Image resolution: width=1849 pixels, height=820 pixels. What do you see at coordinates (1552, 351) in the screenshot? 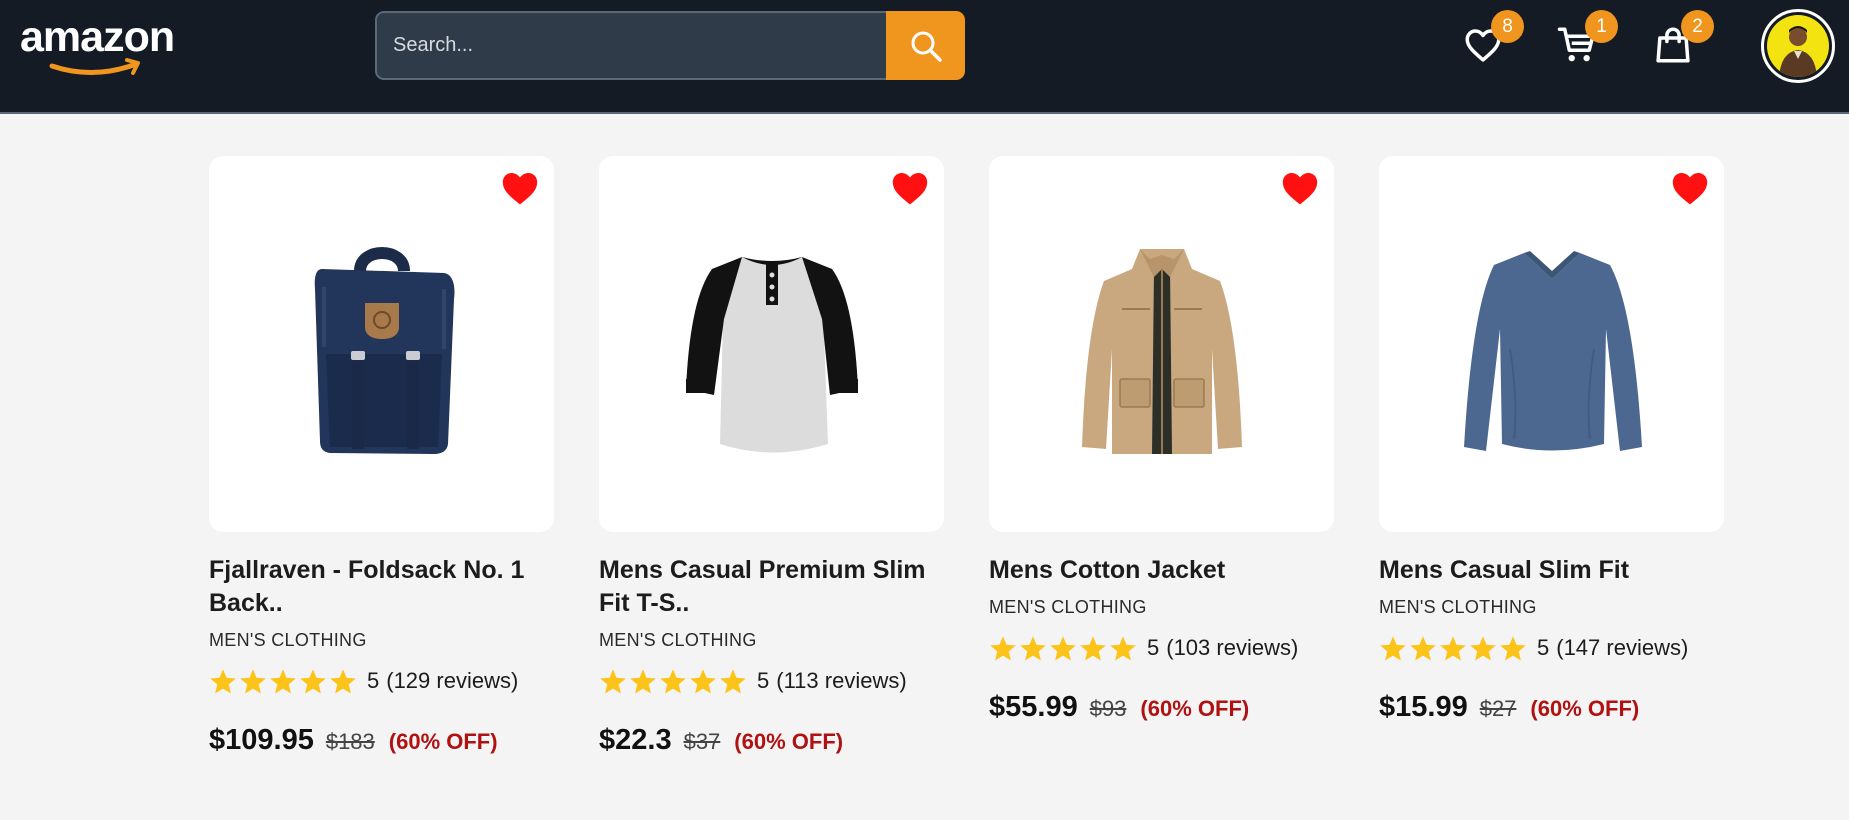
I see `long-sleeve-shirt-image` at bounding box center [1552, 351].